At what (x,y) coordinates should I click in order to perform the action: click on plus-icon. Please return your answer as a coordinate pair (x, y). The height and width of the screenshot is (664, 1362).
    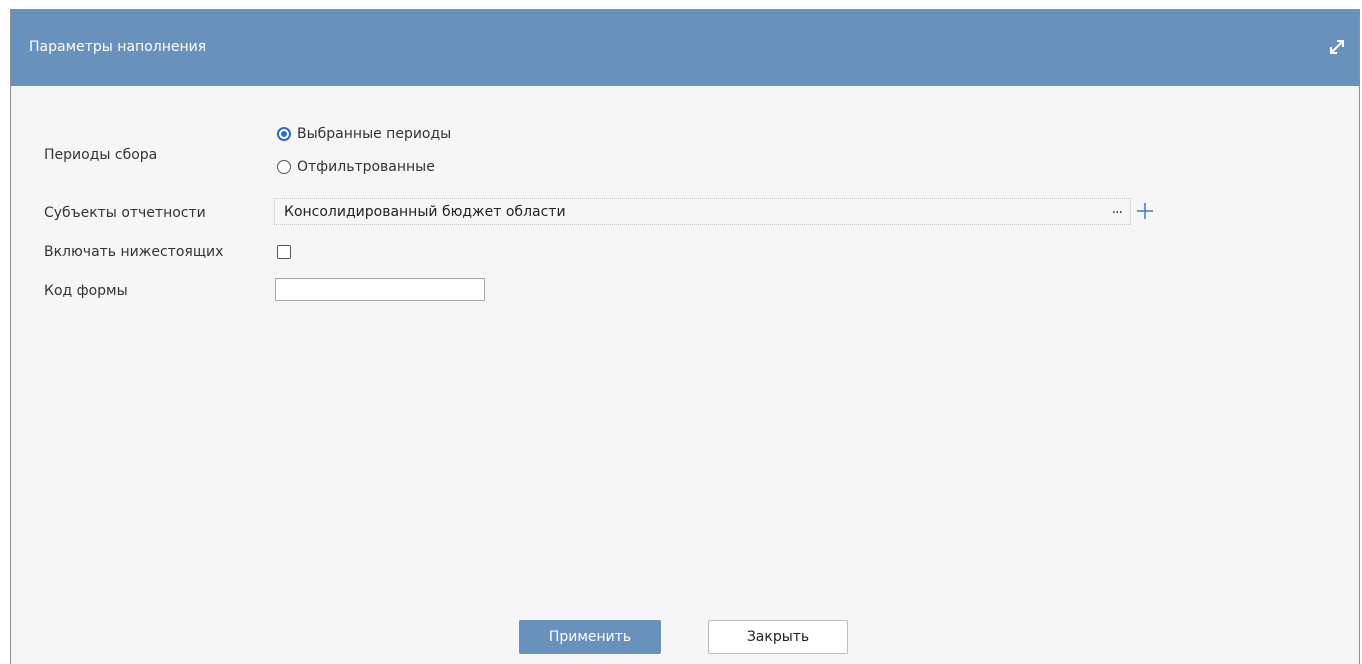
    Looking at the image, I should click on (1145, 211).